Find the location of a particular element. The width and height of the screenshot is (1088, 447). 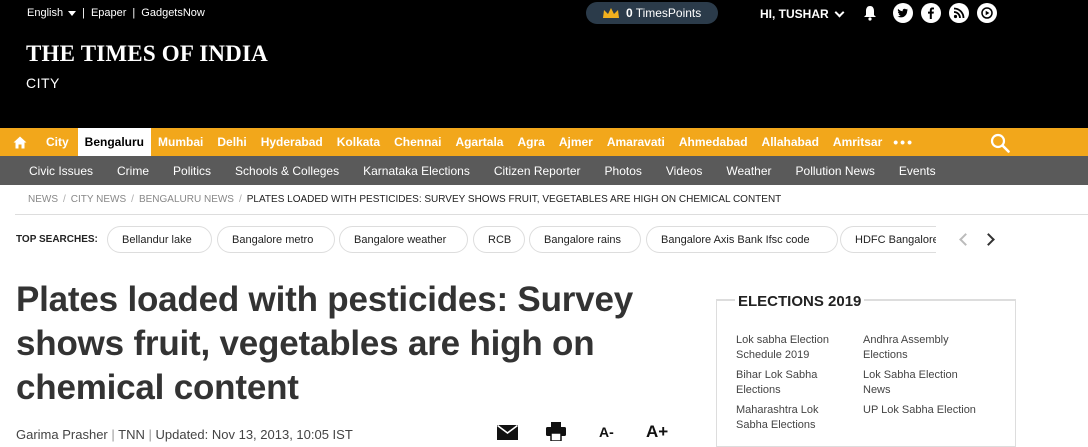

election-link: Lok Sabha Election News is located at coordinates (920, 383).